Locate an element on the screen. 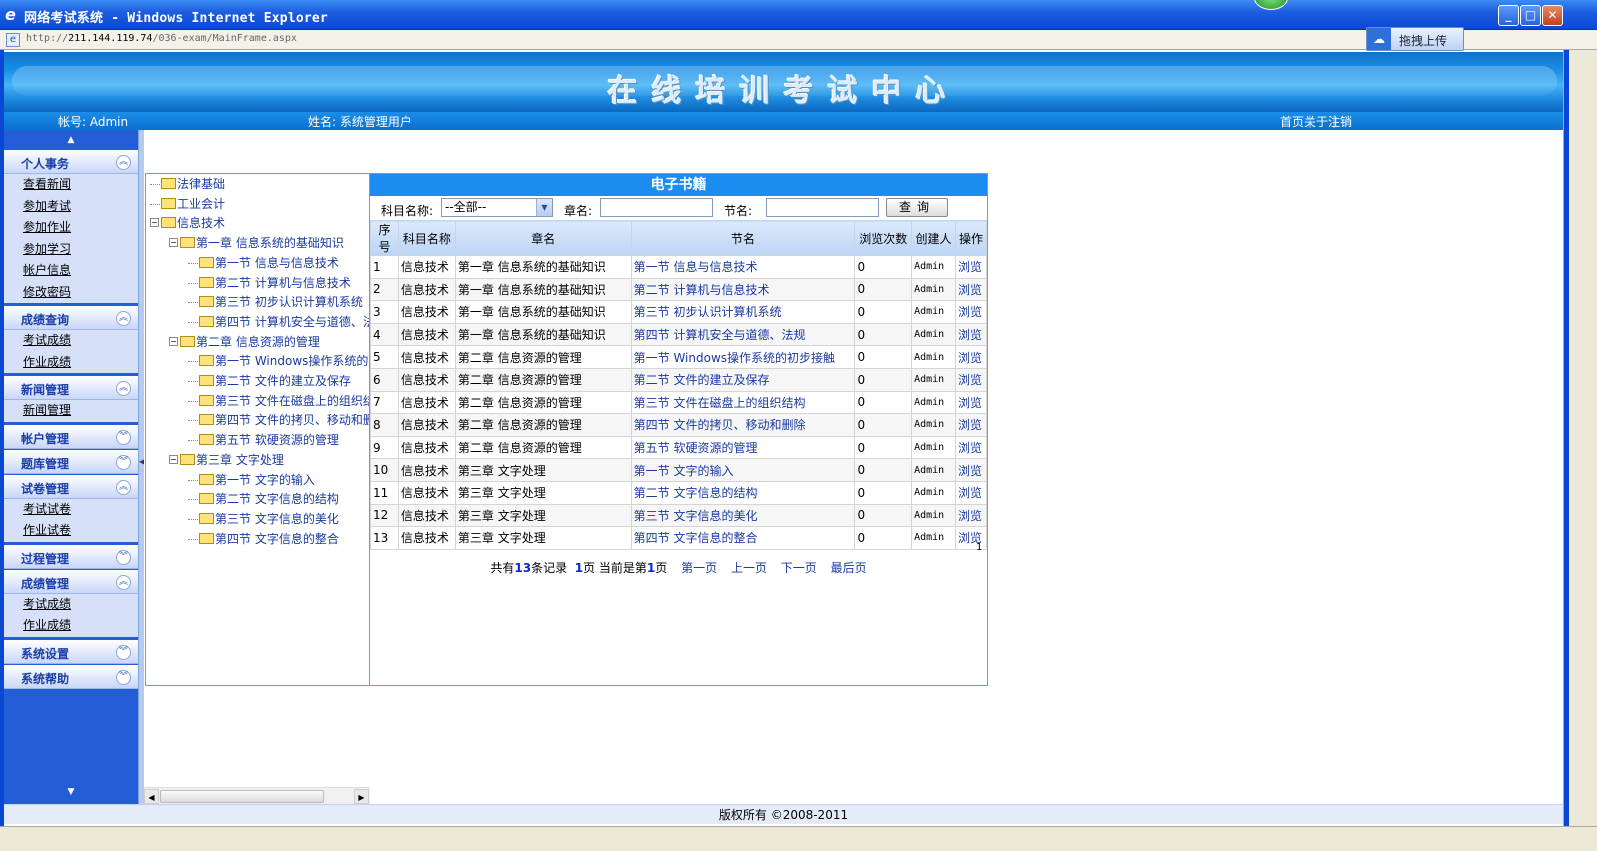 This screenshot has height=851, width=1597. section-link: 第三节 文件在磁盘上的组织结构 is located at coordinates (743, 402).